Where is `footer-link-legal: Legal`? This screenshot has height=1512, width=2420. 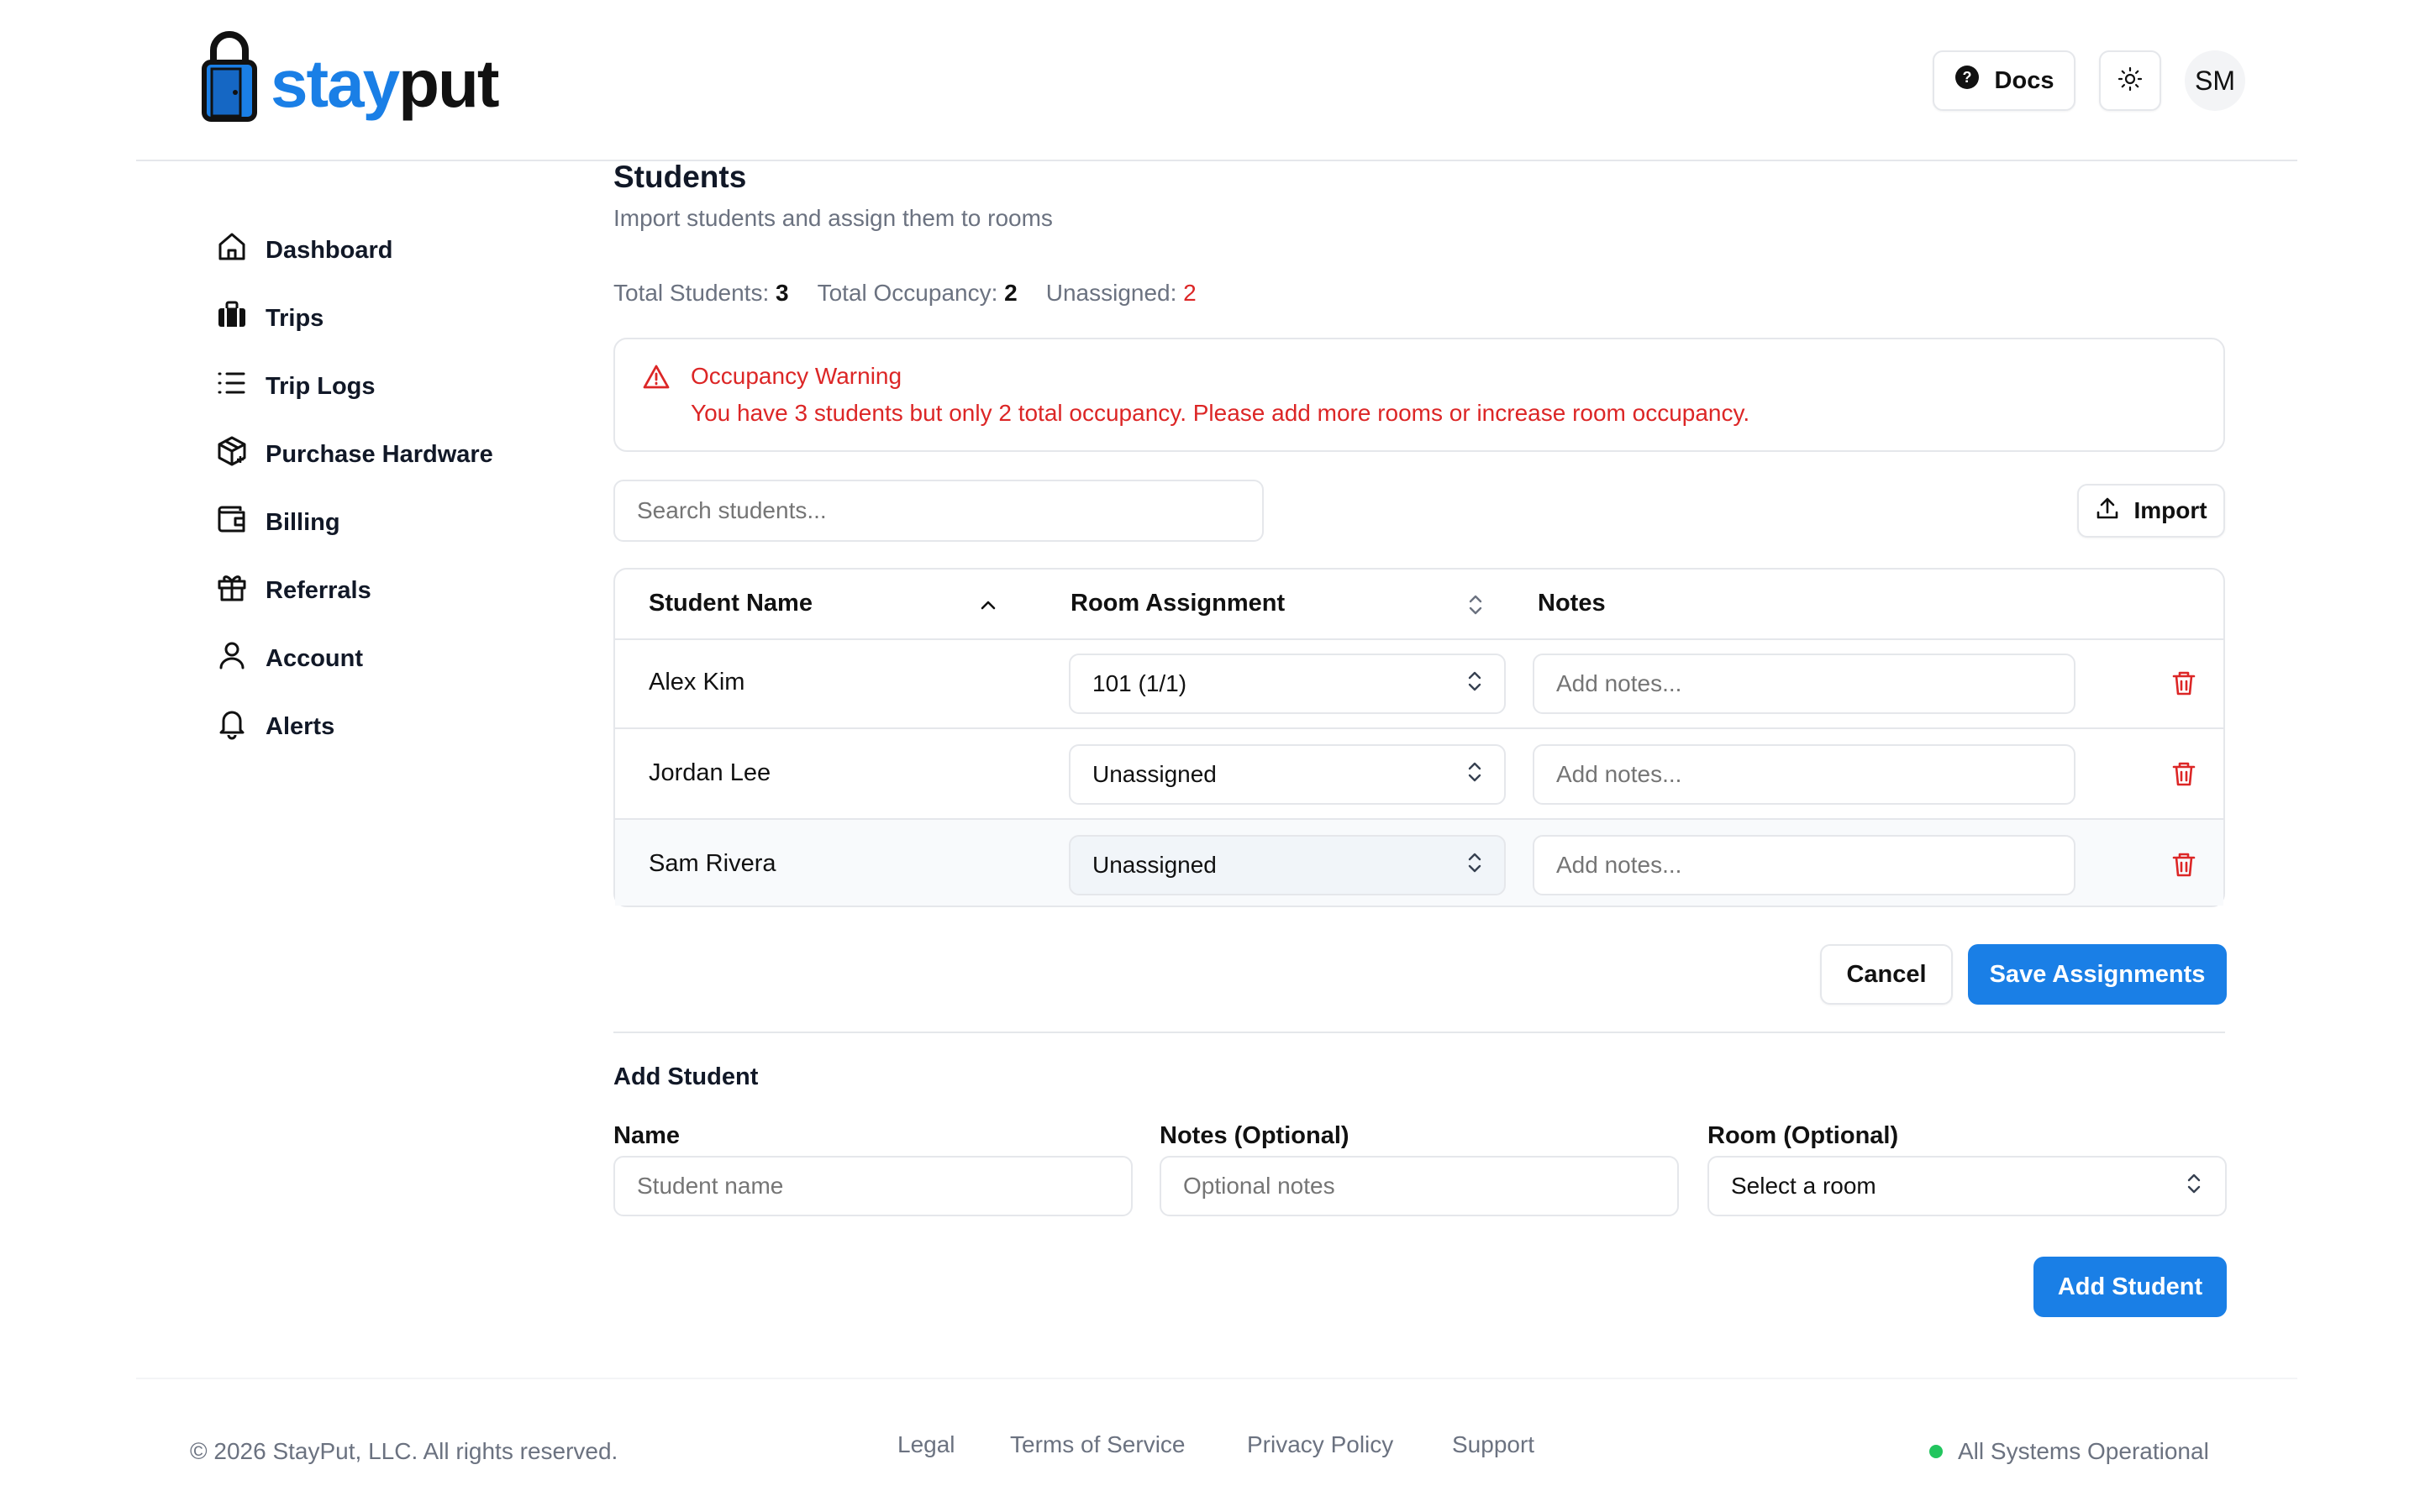
footer-link-legal: Legal is located at coordinates (926, 1444).